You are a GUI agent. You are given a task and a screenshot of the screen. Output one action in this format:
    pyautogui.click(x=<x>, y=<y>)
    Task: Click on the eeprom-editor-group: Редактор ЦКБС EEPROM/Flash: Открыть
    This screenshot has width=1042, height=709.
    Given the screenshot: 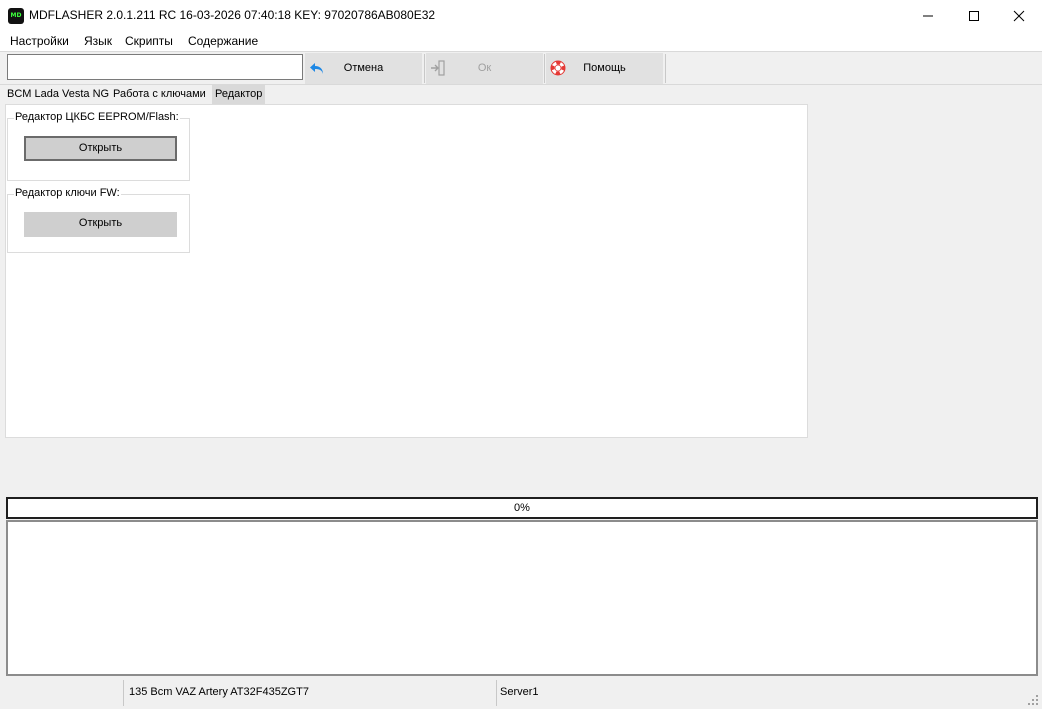 What is the action you would take?
    pyautogui.click(x=98, y=146)
    